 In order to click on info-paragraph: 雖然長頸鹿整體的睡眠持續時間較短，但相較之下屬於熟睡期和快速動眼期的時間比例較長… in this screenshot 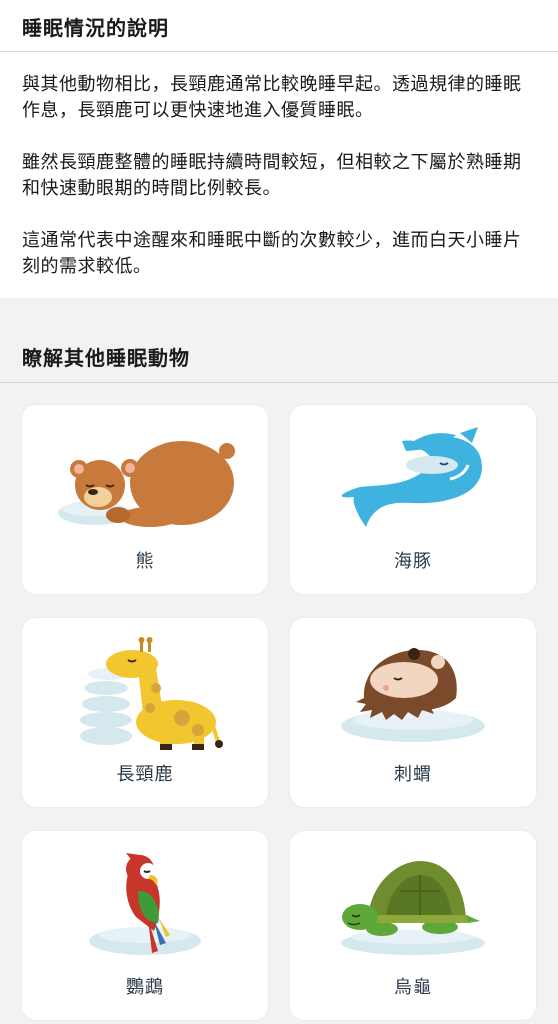, I will do `click(272, 175)`.